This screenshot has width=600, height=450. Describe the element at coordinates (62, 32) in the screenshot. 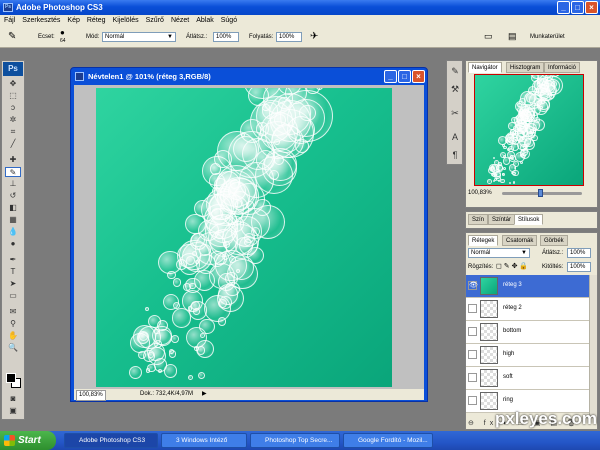

I see `brush-preset-icon: ●` at that location.